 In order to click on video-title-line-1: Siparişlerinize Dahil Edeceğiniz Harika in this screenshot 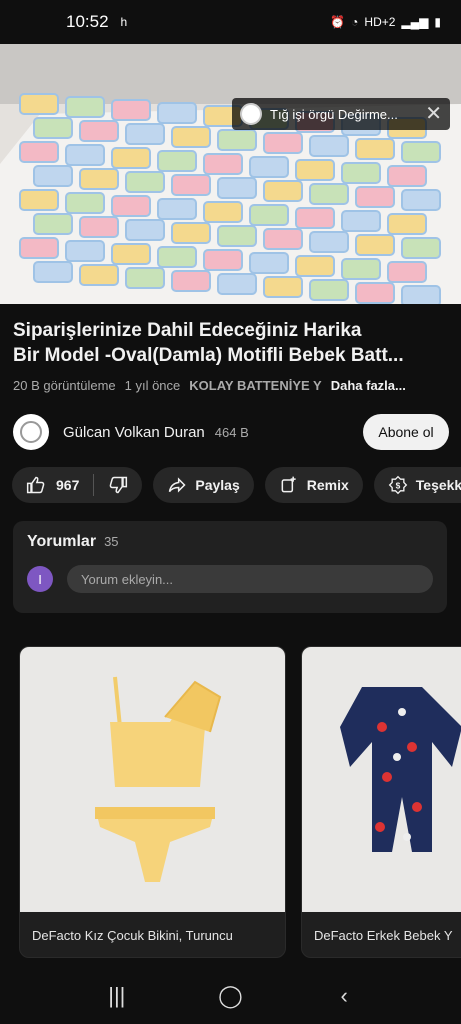, I will do `click(187, 330)`.